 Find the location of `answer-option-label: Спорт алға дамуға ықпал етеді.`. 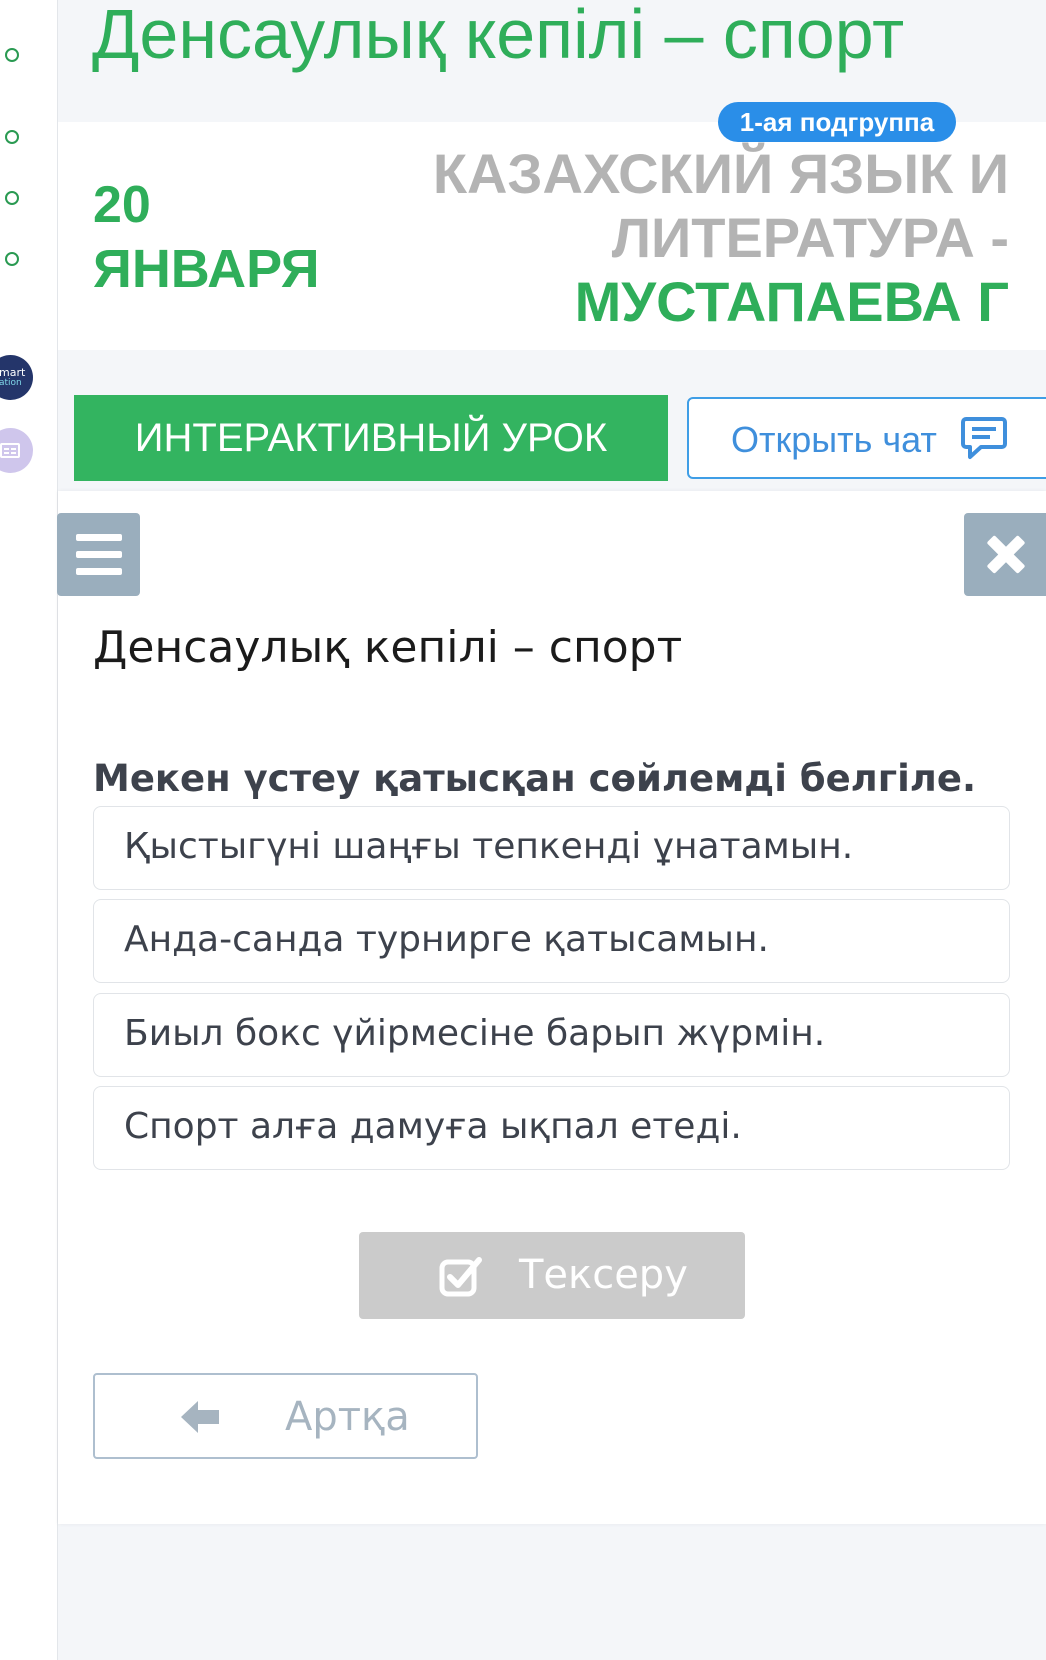

answer-option-label: Спорт алға дамуға ықпал етеді. is located at coordinates (433, 1126).